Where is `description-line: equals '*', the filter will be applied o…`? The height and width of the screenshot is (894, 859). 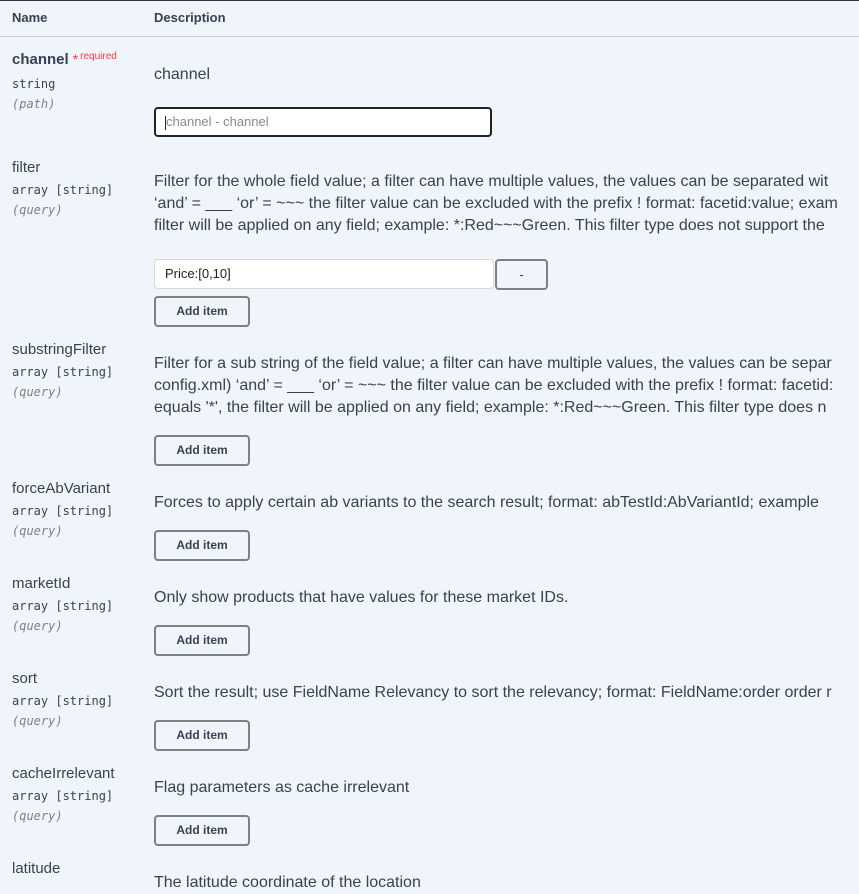
description-line: equals '*', the filter will be applied o… is located at coordinates (490, 407).